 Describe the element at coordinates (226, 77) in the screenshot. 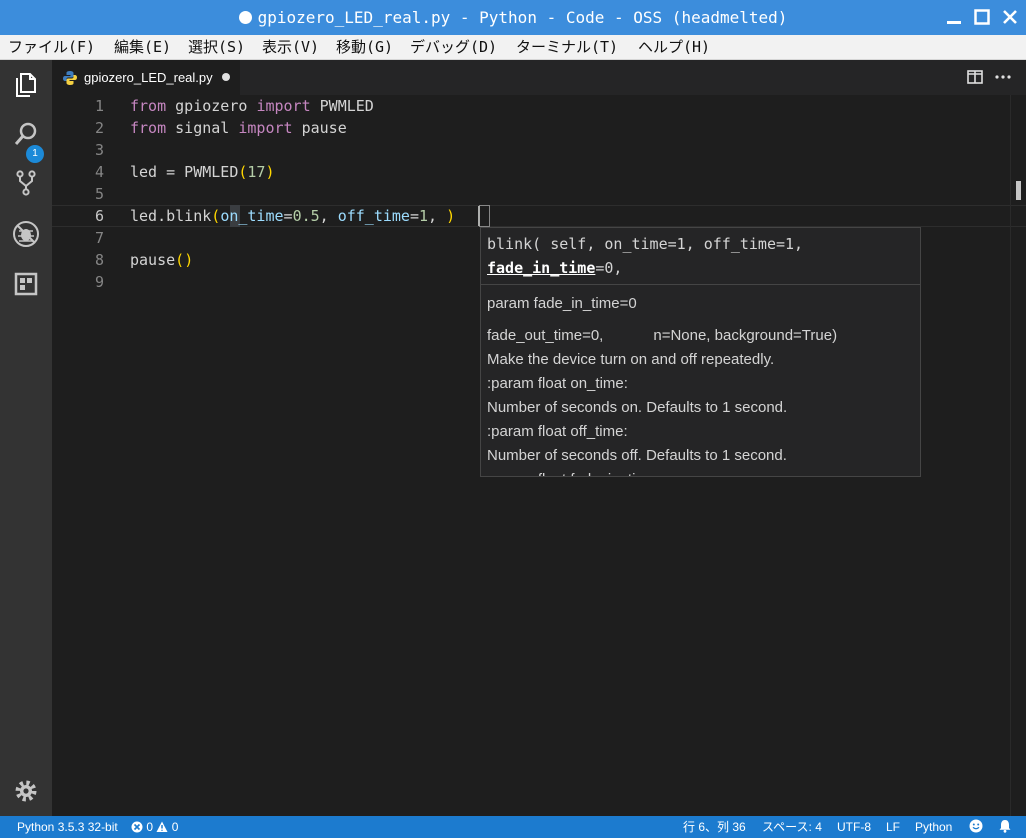

I see `unsaved-indicator-icon` at that location.